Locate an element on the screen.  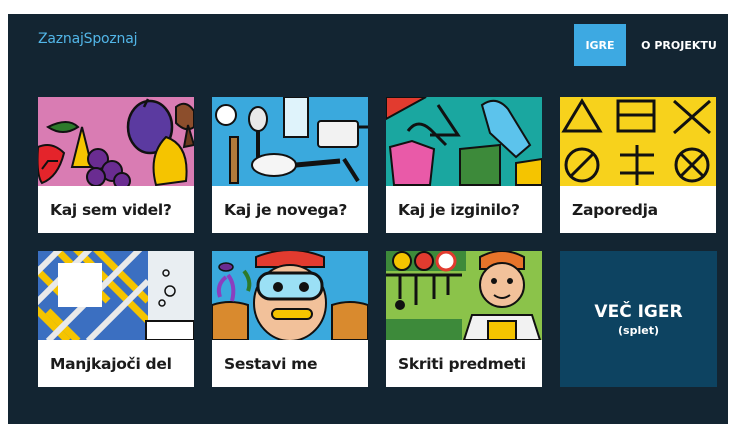
more-games-subtitle: (splet) is located at coordinates (638, 330).